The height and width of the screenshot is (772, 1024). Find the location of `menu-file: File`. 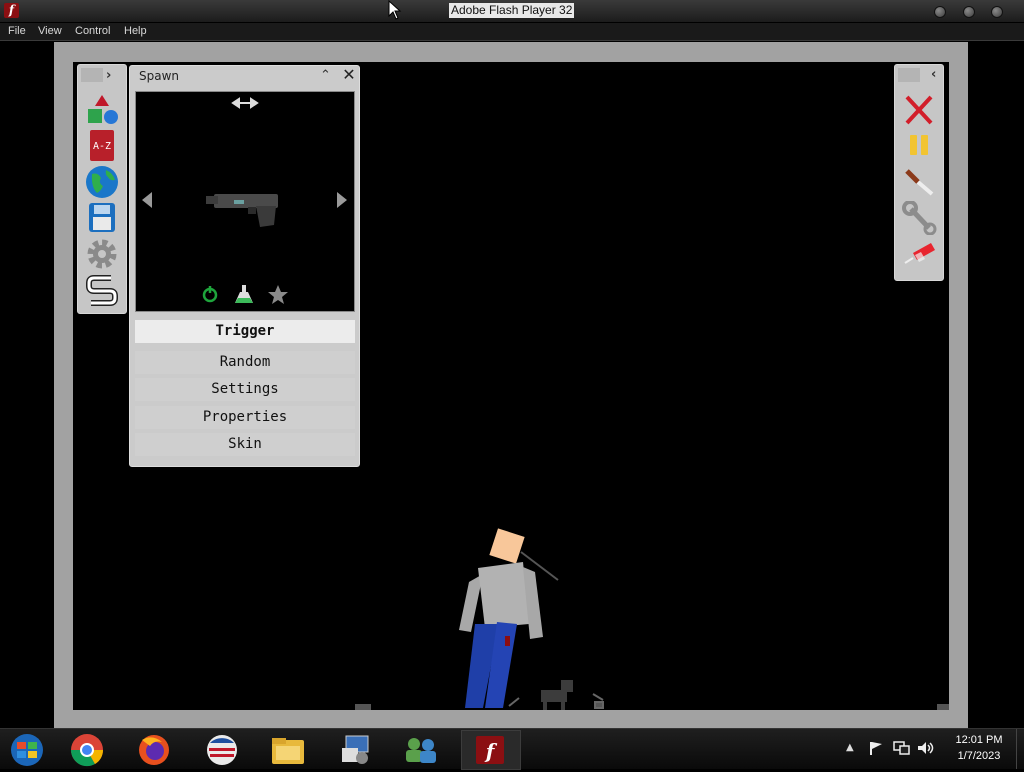

menu-file: File is located at coordinates (17, 31).